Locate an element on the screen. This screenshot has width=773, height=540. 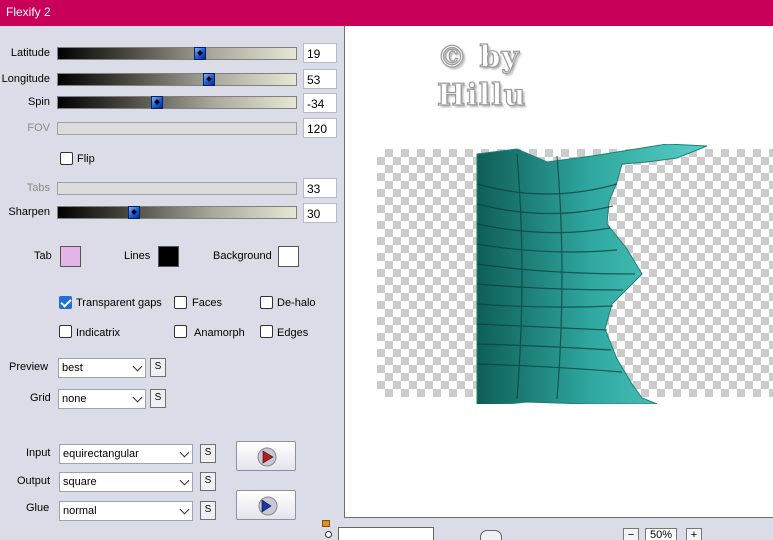
zoom-level: 50% is located at coordinates (661, 534).